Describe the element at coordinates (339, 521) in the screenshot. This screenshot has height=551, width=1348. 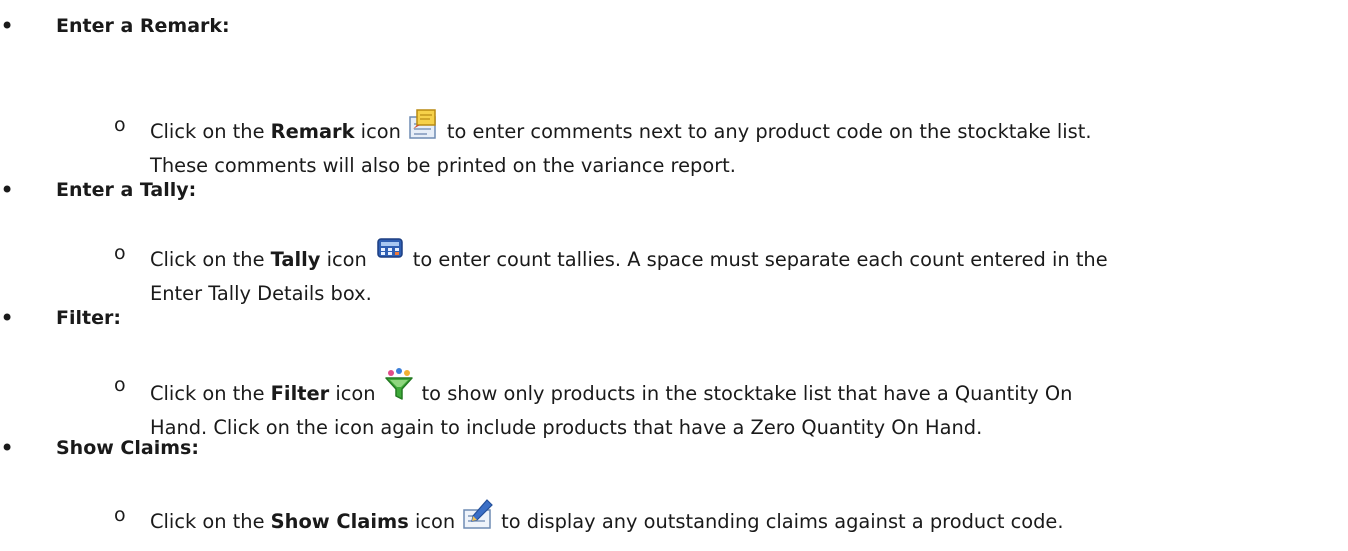
I see `item-bold-term: Show Claims` at that location.